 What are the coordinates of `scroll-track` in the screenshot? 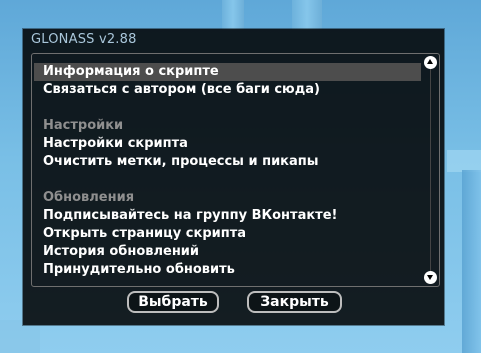 It's located at (430, 170).